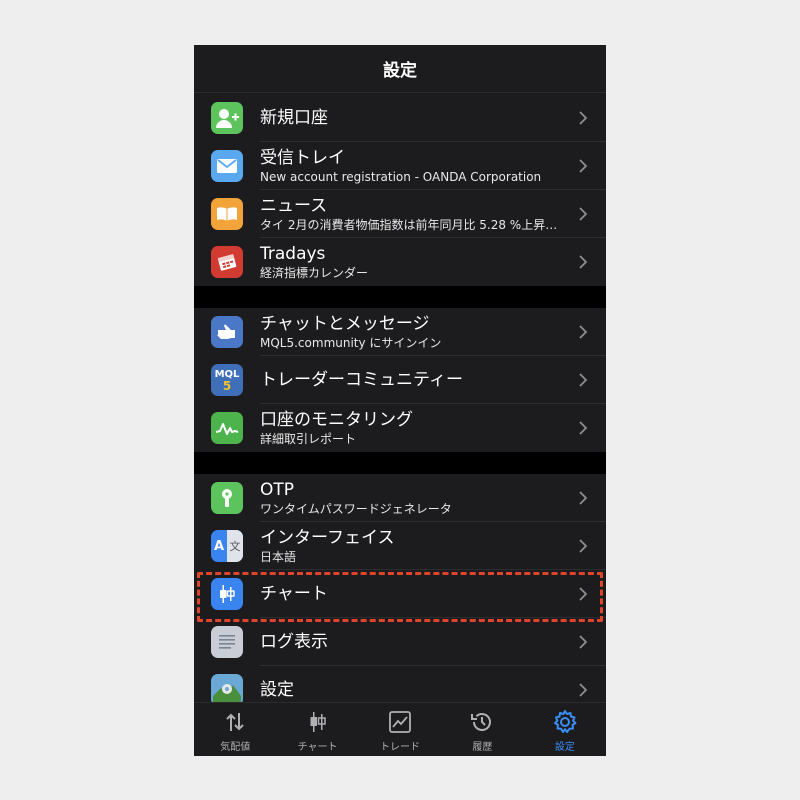 The image size is (800, 800). What do you see at coordinates (227, 118) in the screenshot?
I see `add-user-icon` at bounding box center [227, 118].